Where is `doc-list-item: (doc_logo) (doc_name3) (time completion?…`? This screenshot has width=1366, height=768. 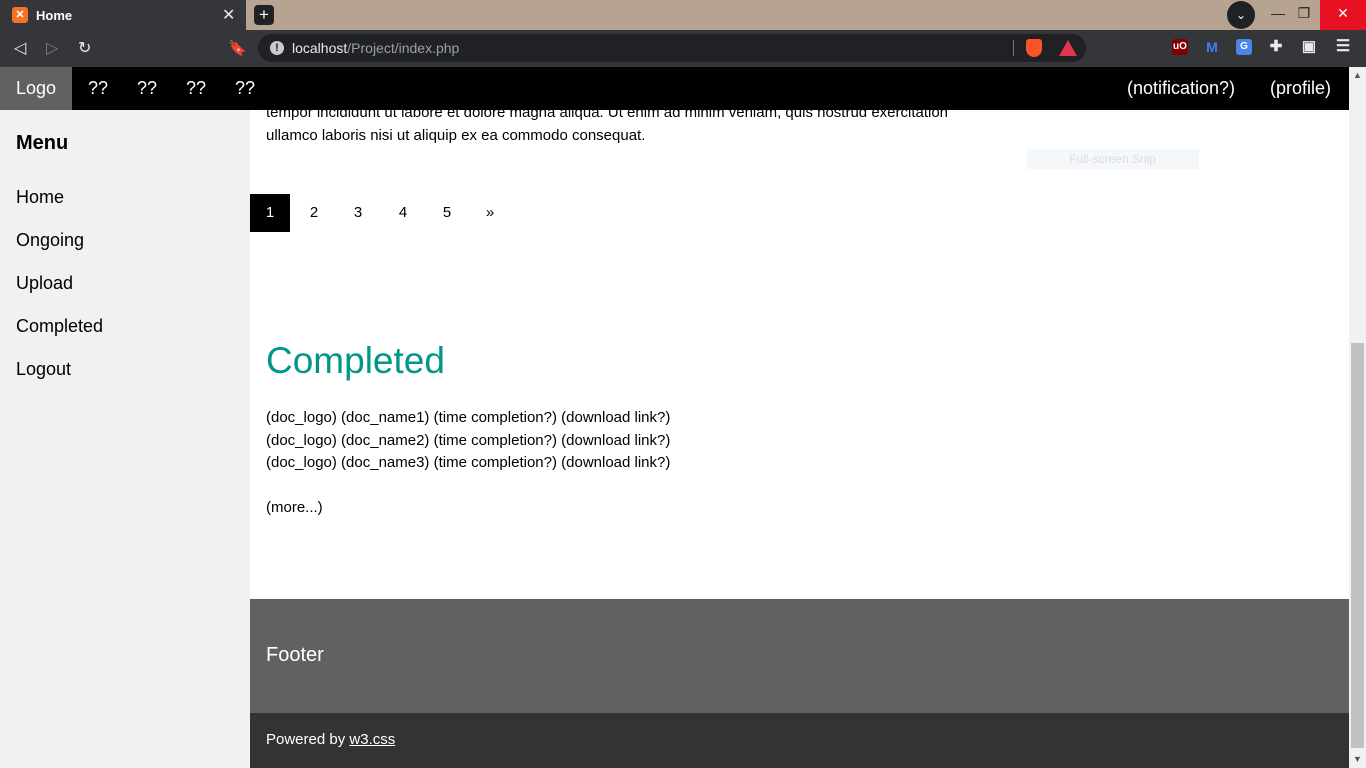
doc-list-item: (doc_logo) (doc_name3) (time completion?… is located at coordinates (468, 462).